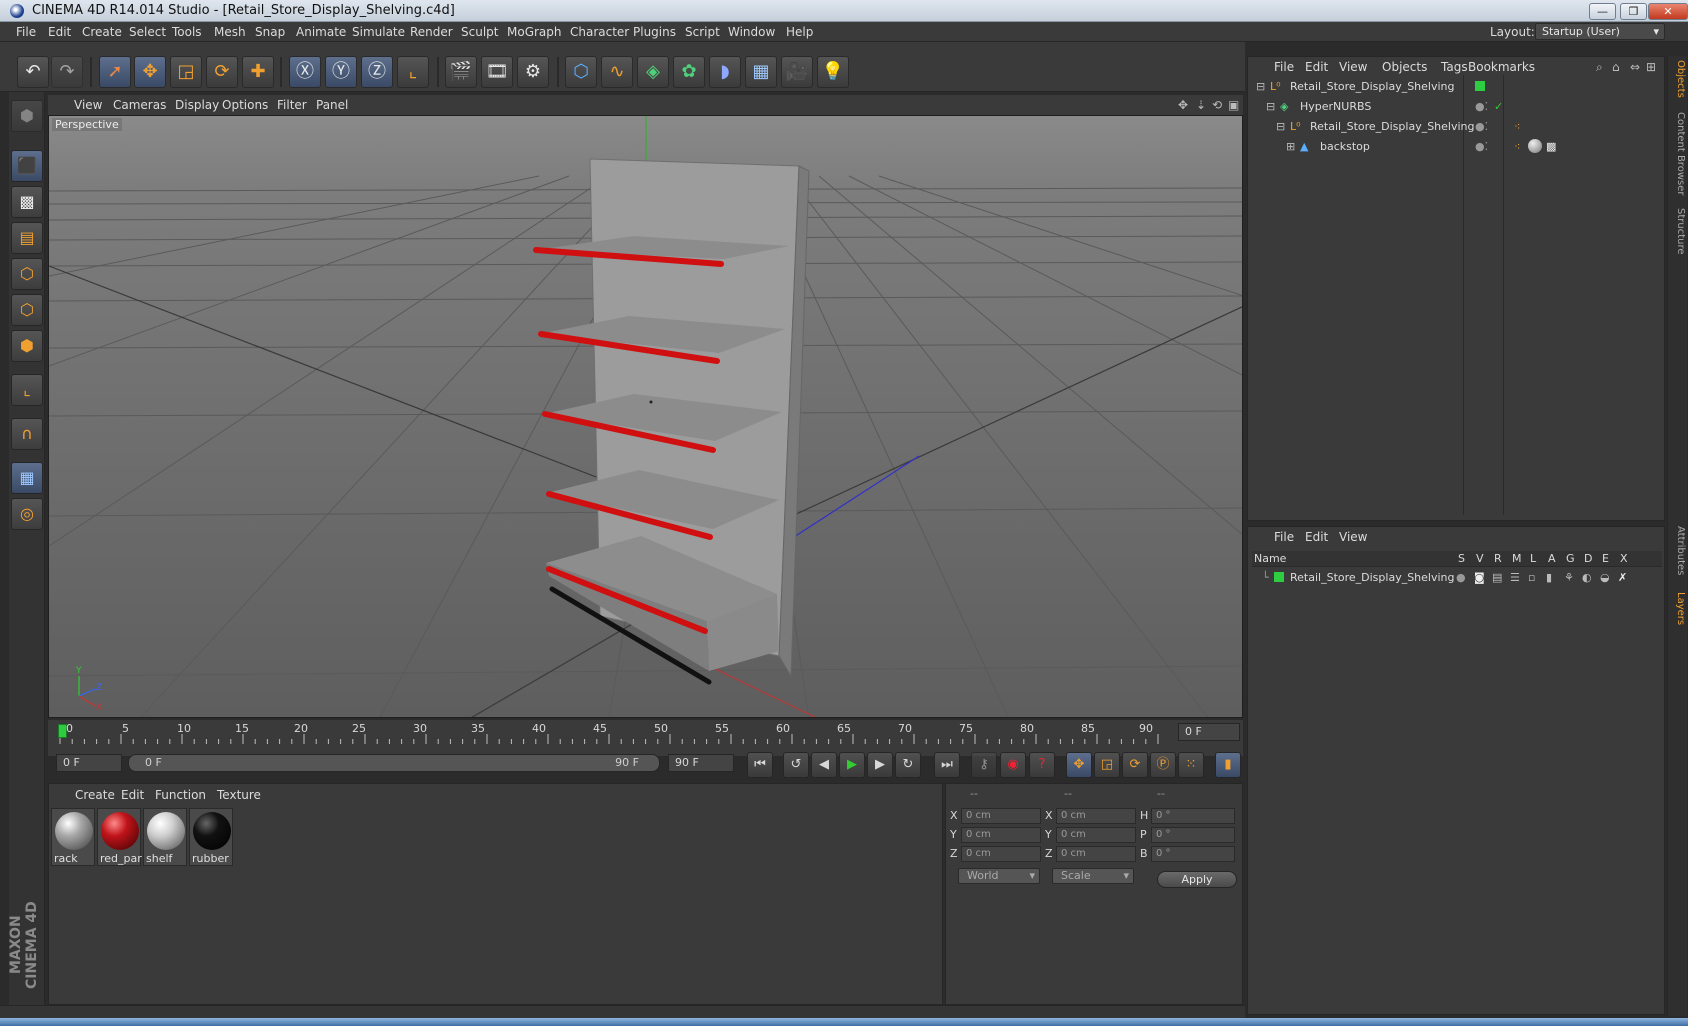  Describe the element at coordinates (1497, 577) in the screenshot. I see `render-toggle-icon: ▤` at that location.